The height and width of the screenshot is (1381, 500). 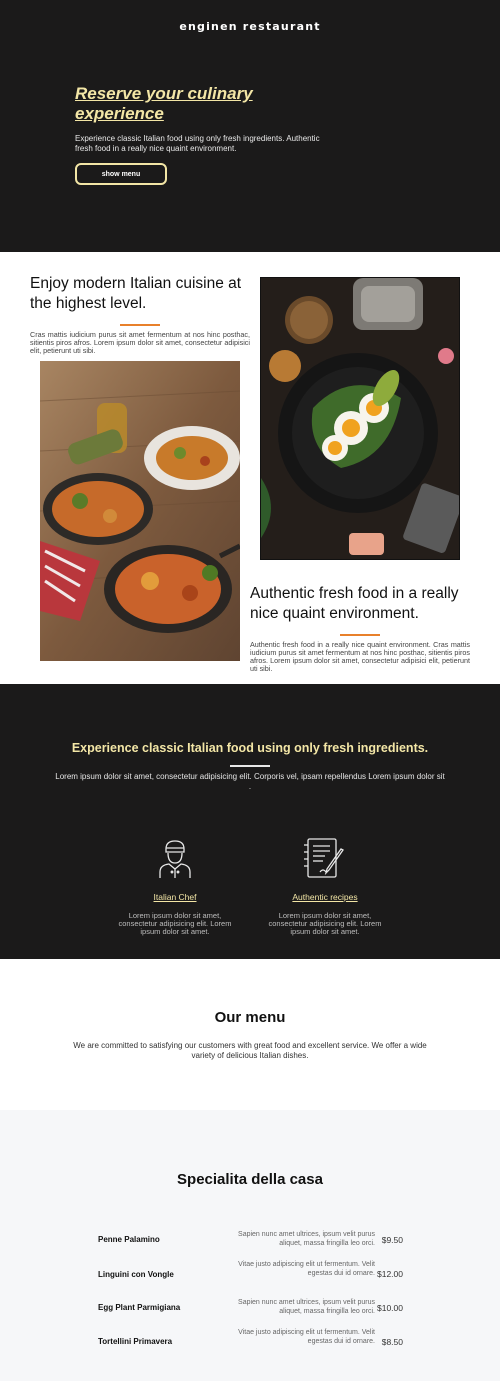 What do you see at coordinates (136, 1274) in the screenshot?
I see `menu-item-name: Linguini con Vongle` at bounding box center [136, 1274].